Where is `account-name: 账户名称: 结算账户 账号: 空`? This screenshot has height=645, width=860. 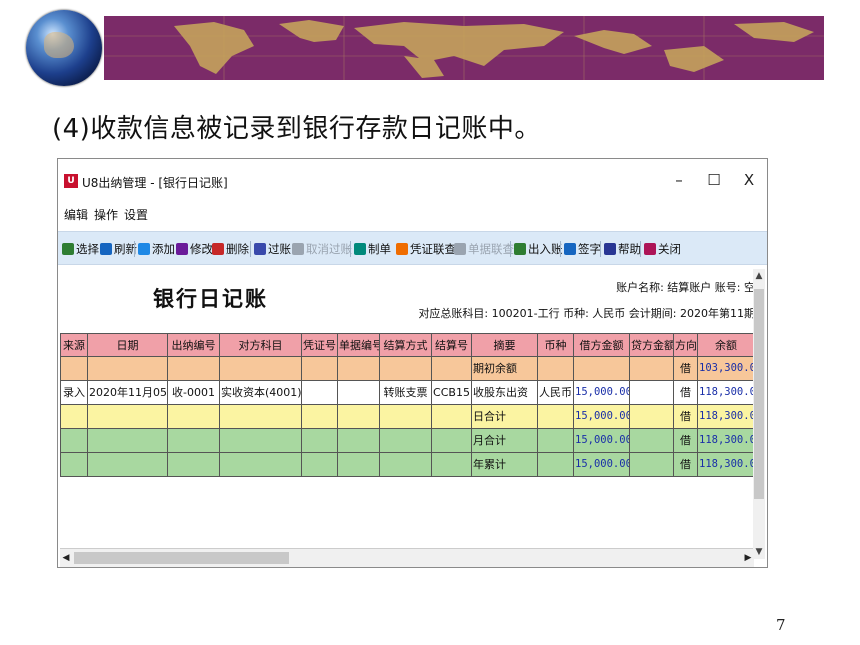 account-name: 账户名称: 结算账户 账号: 空 is located at coordinates (685, 287).